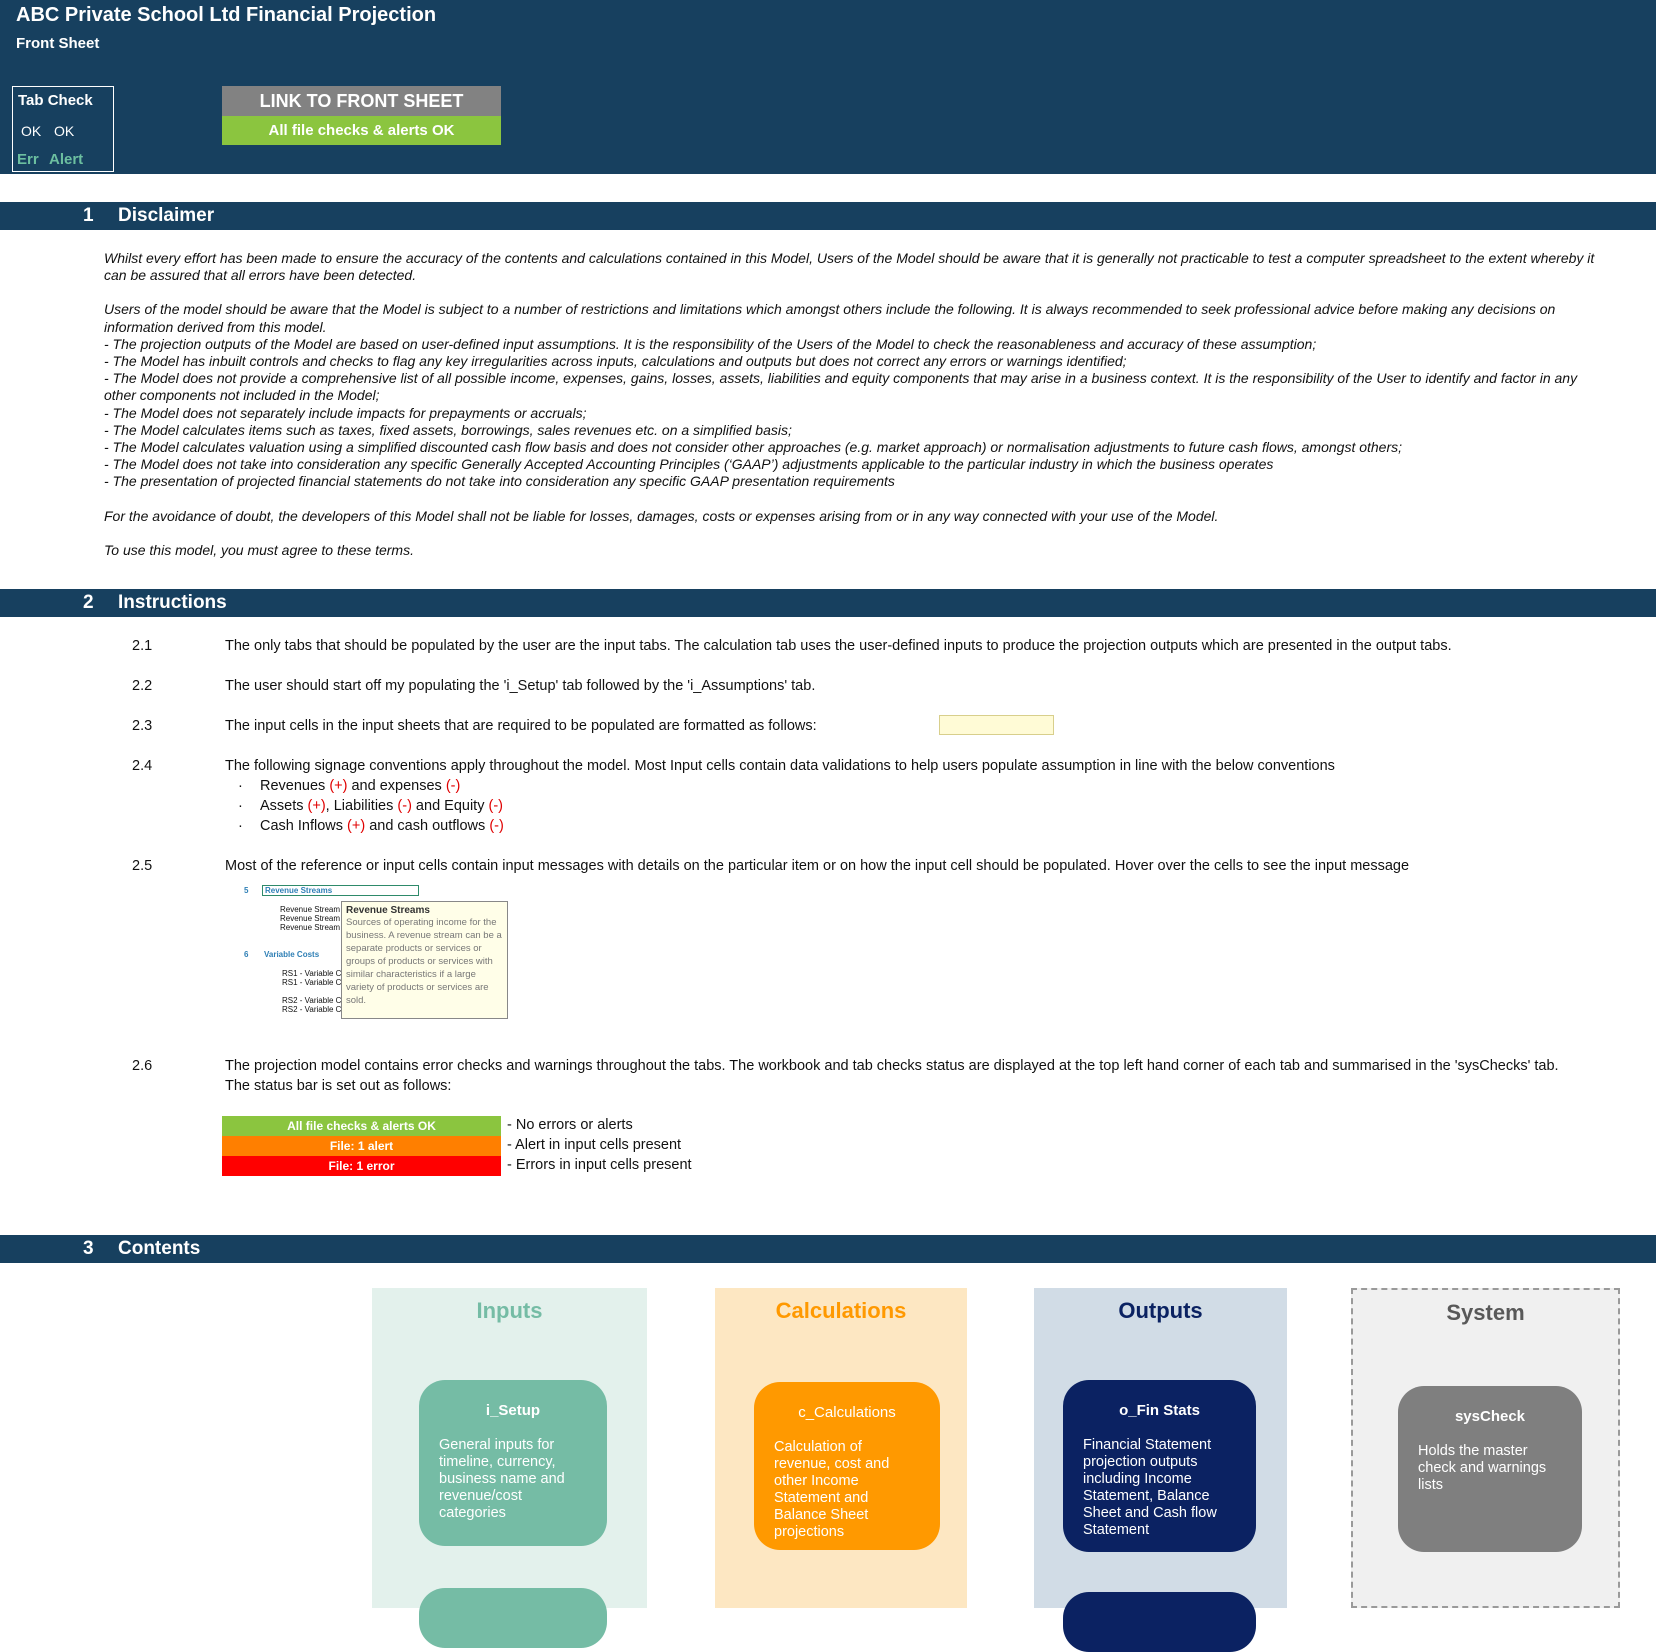  I want to click on tab-check-box: Tab Check OK OK Err Alert, so click(63, 129).